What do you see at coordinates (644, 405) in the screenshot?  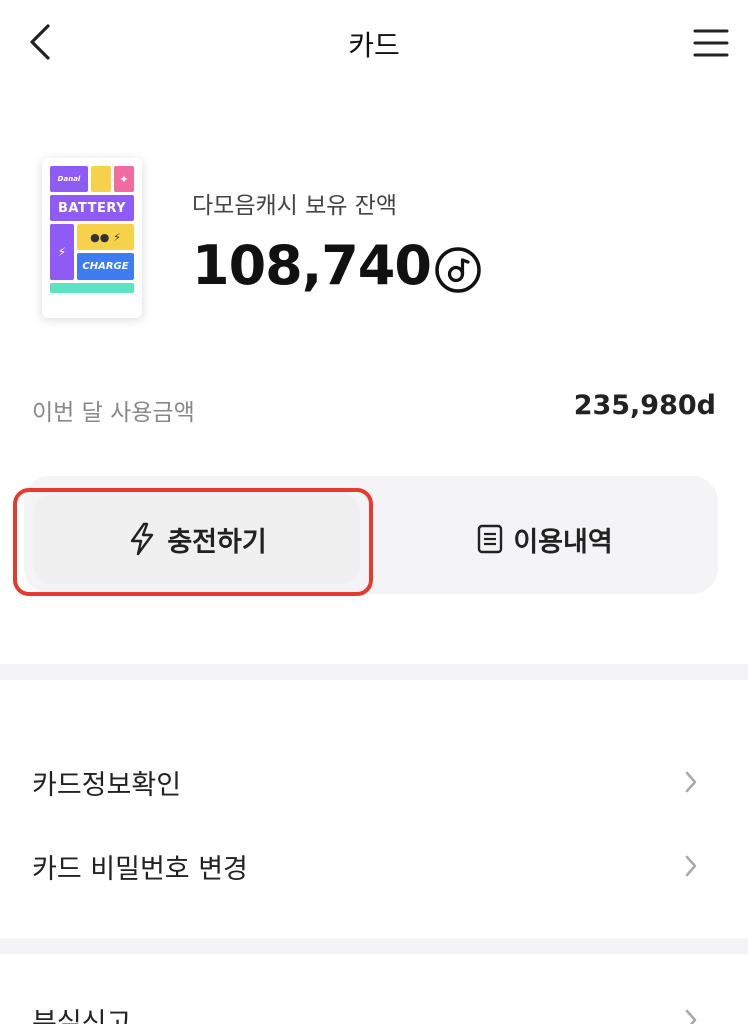 I see `monthly-usage-value: 235,980d` at bounding box center [644, 405].